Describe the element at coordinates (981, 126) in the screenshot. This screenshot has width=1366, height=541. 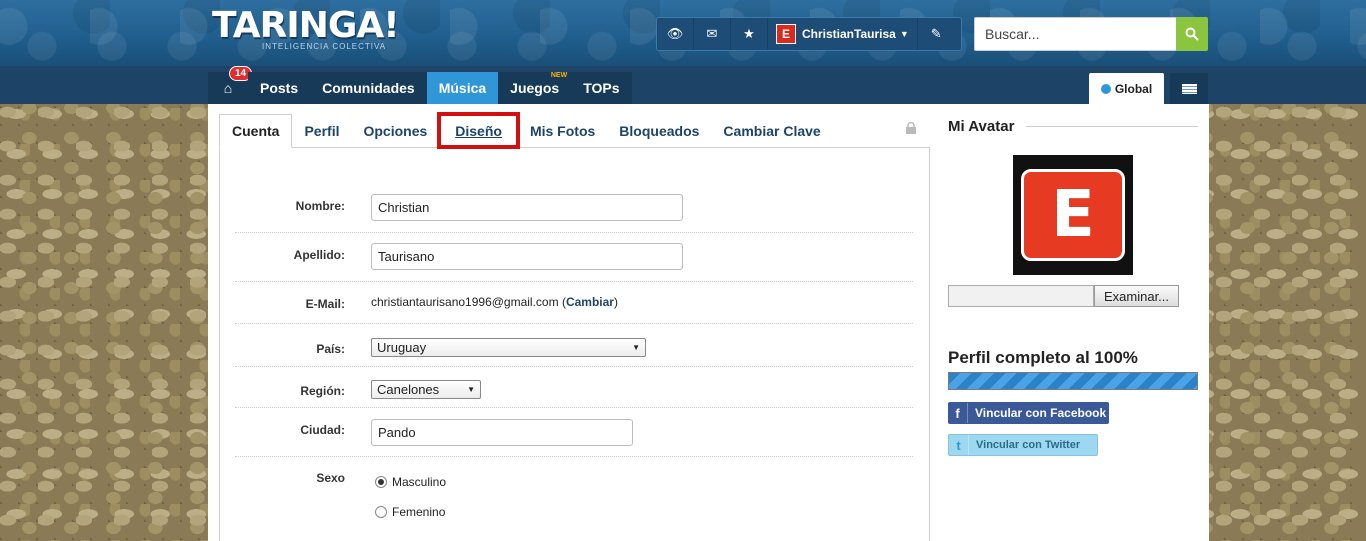
I see `avatar-title: Mi Avatar` at that location.